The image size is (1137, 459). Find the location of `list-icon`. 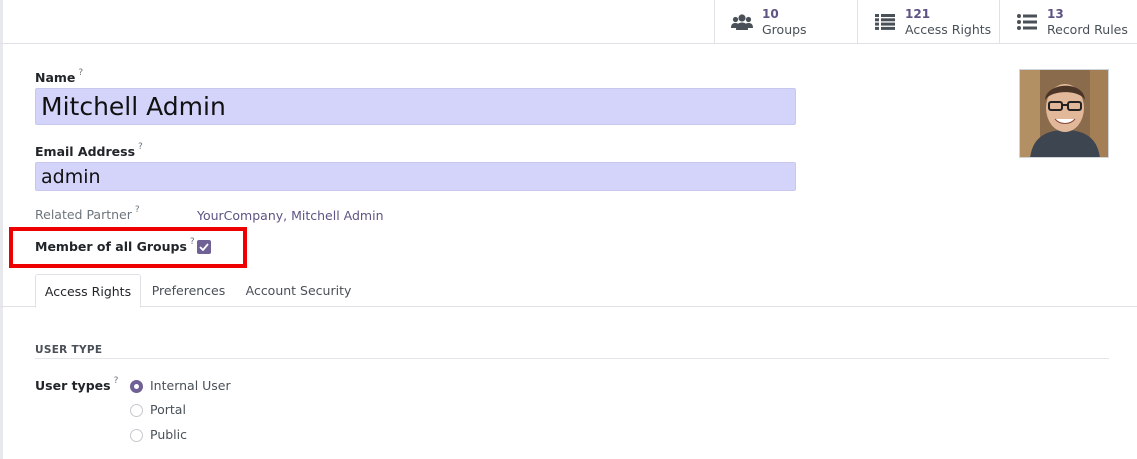

list-icon is located at coordinates (885, 22).